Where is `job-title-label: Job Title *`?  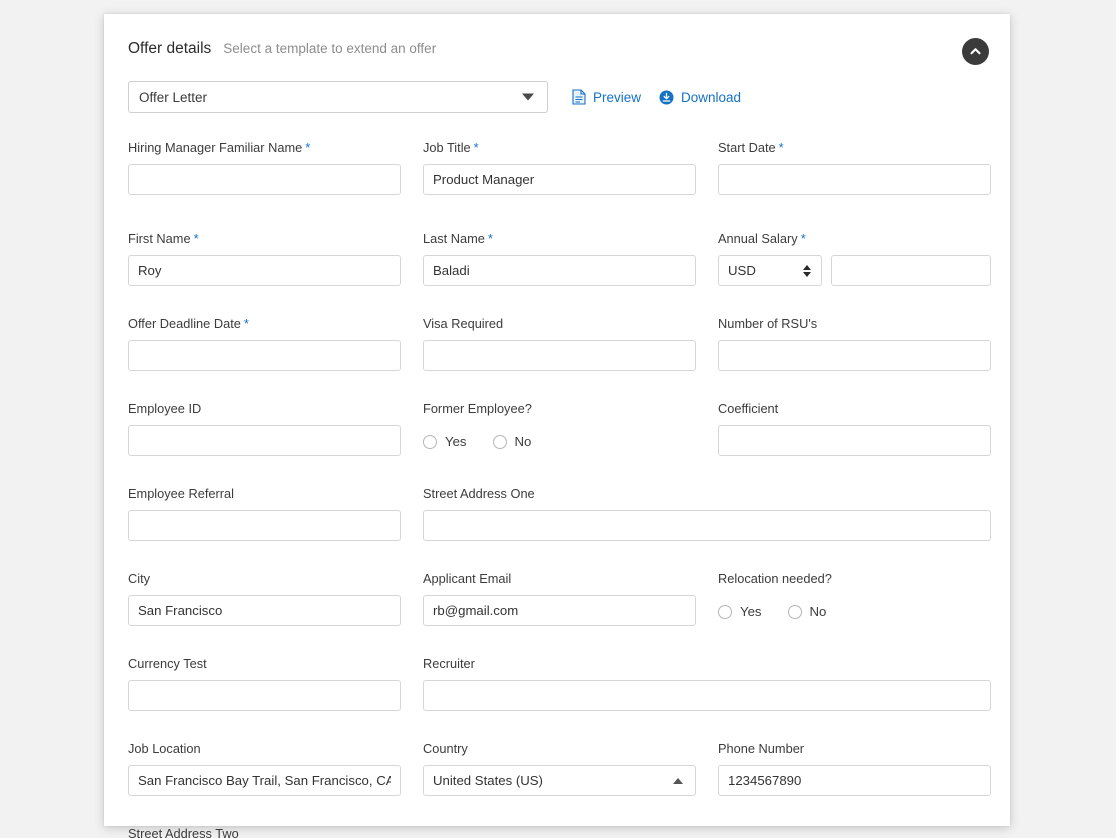
job-title-label: Job Title * is located at coordinates (559, 147).